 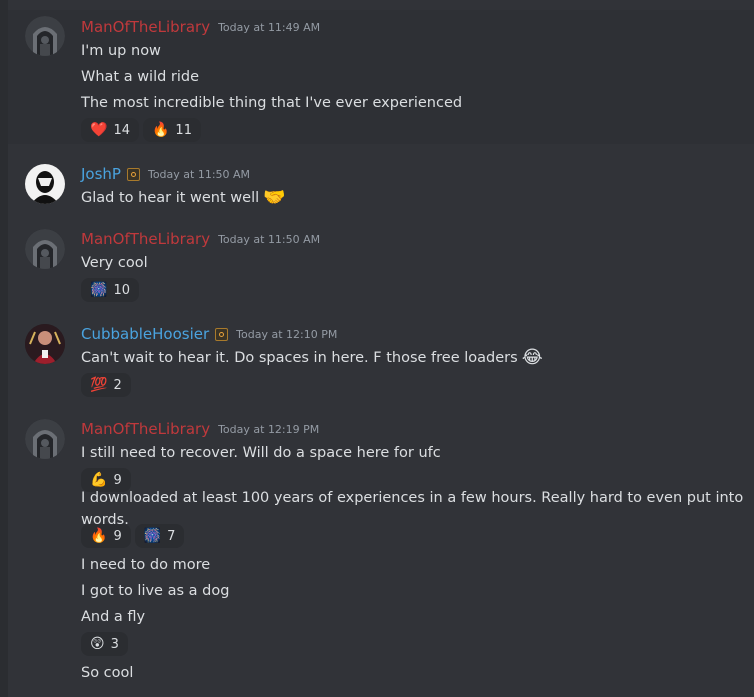 What do you see at coordinates (171, 536) in the screenshot?
I see `reaction-count: 7` at bounding box center [171, 536].